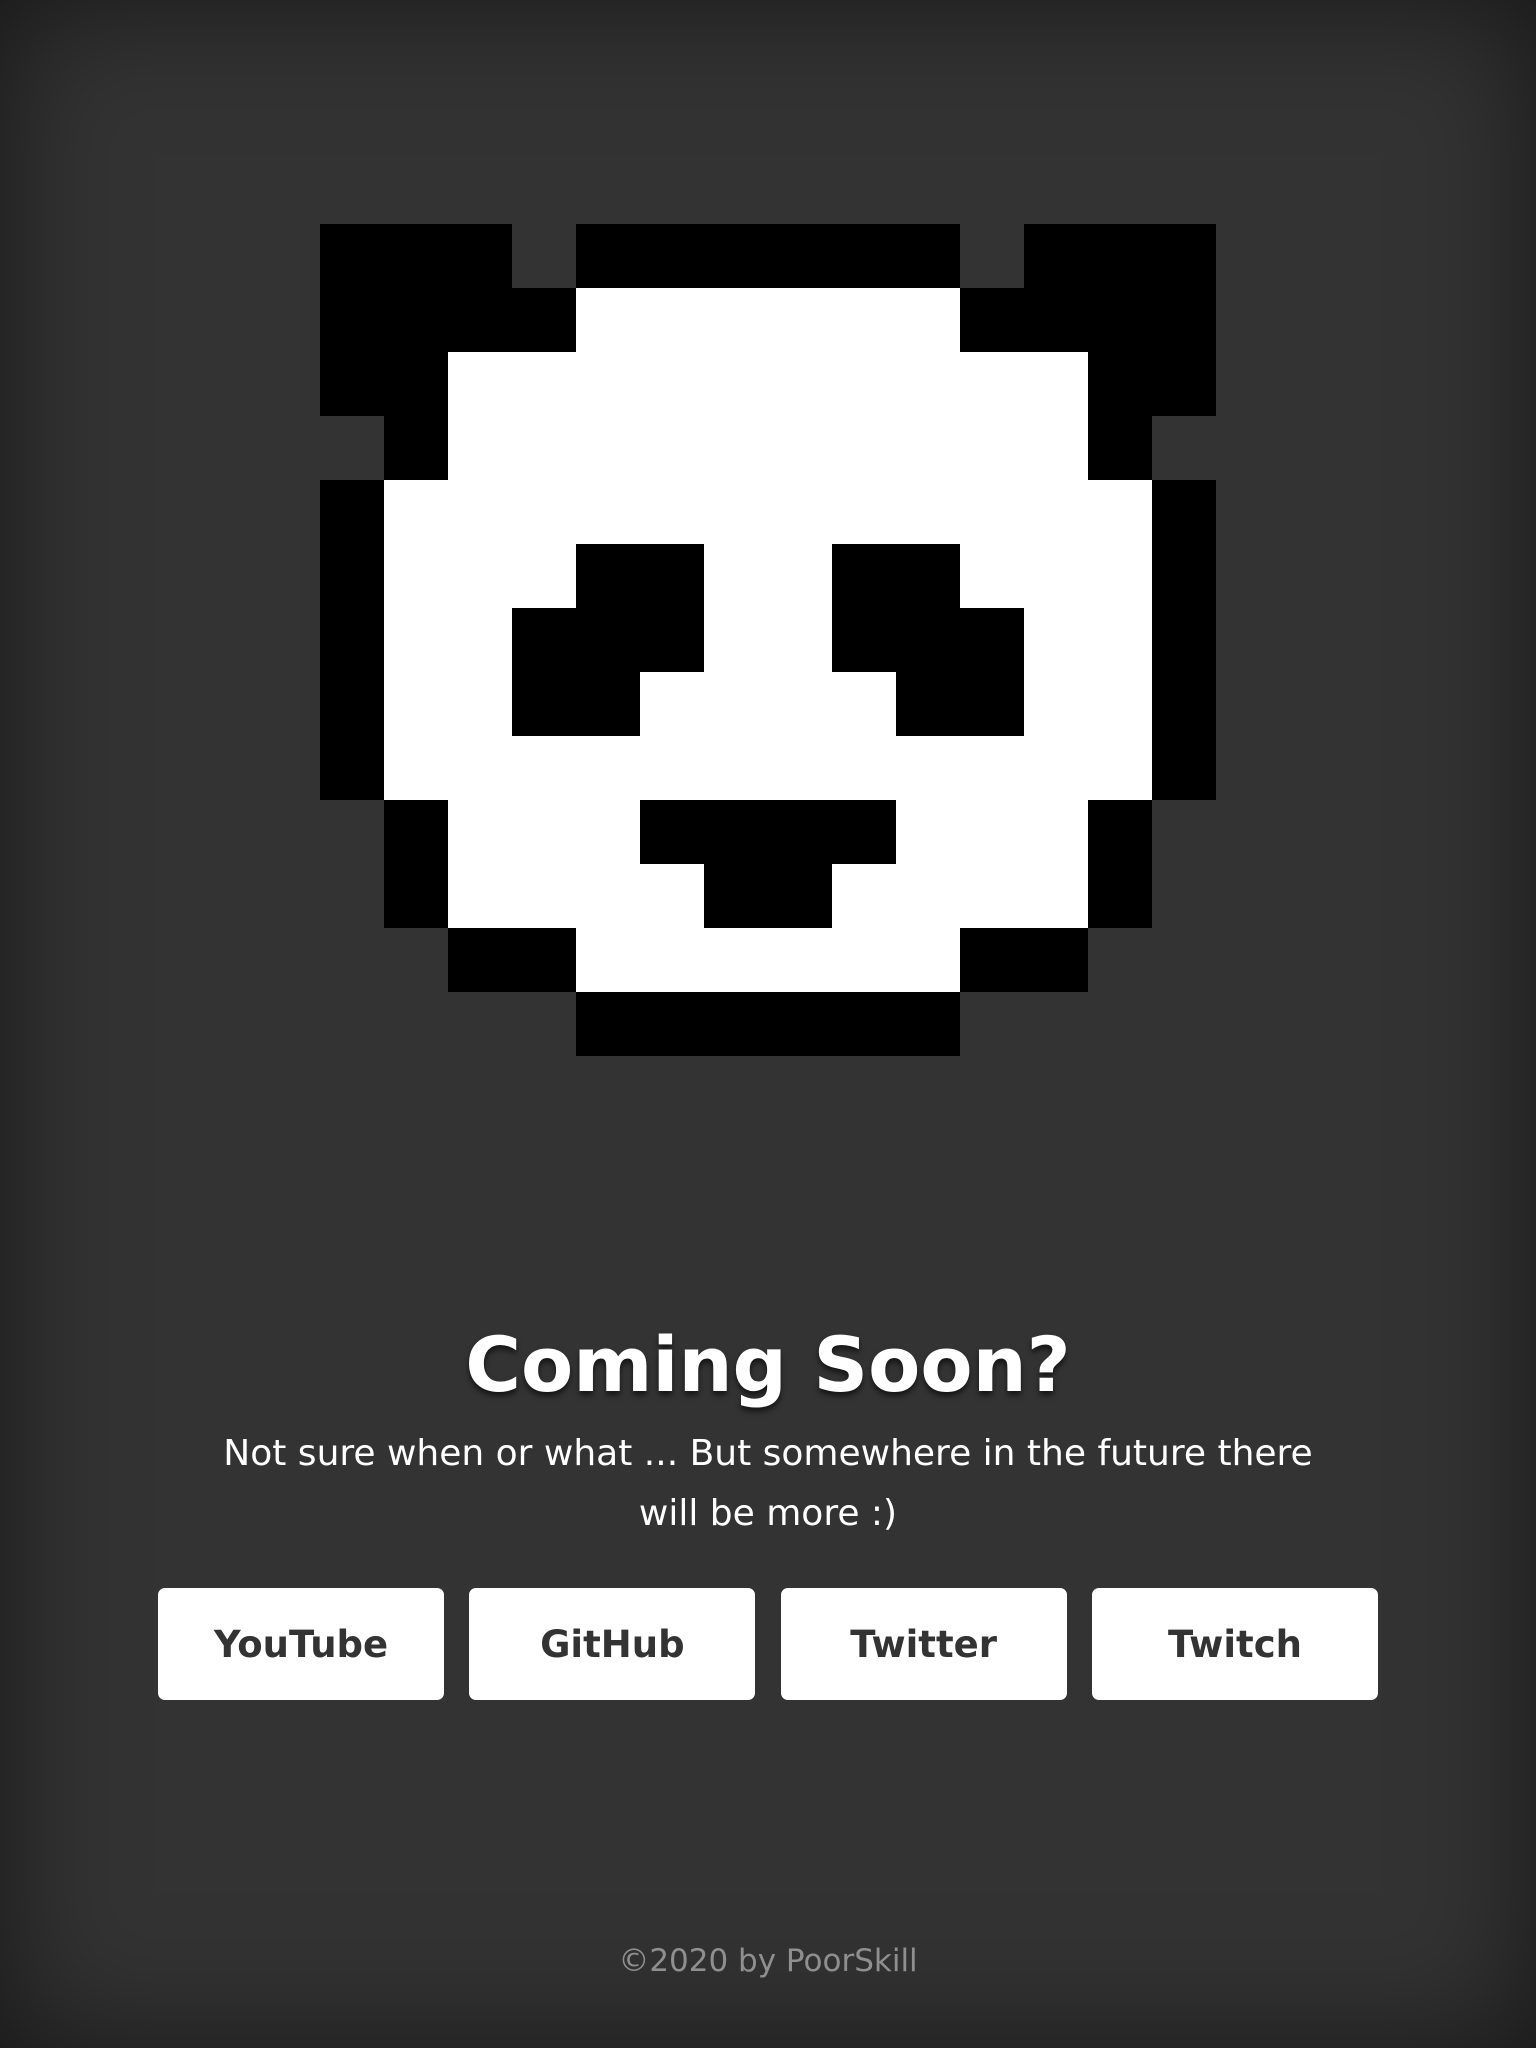  I want to click on page-title: Coming Soon?, so click(768, 1364).